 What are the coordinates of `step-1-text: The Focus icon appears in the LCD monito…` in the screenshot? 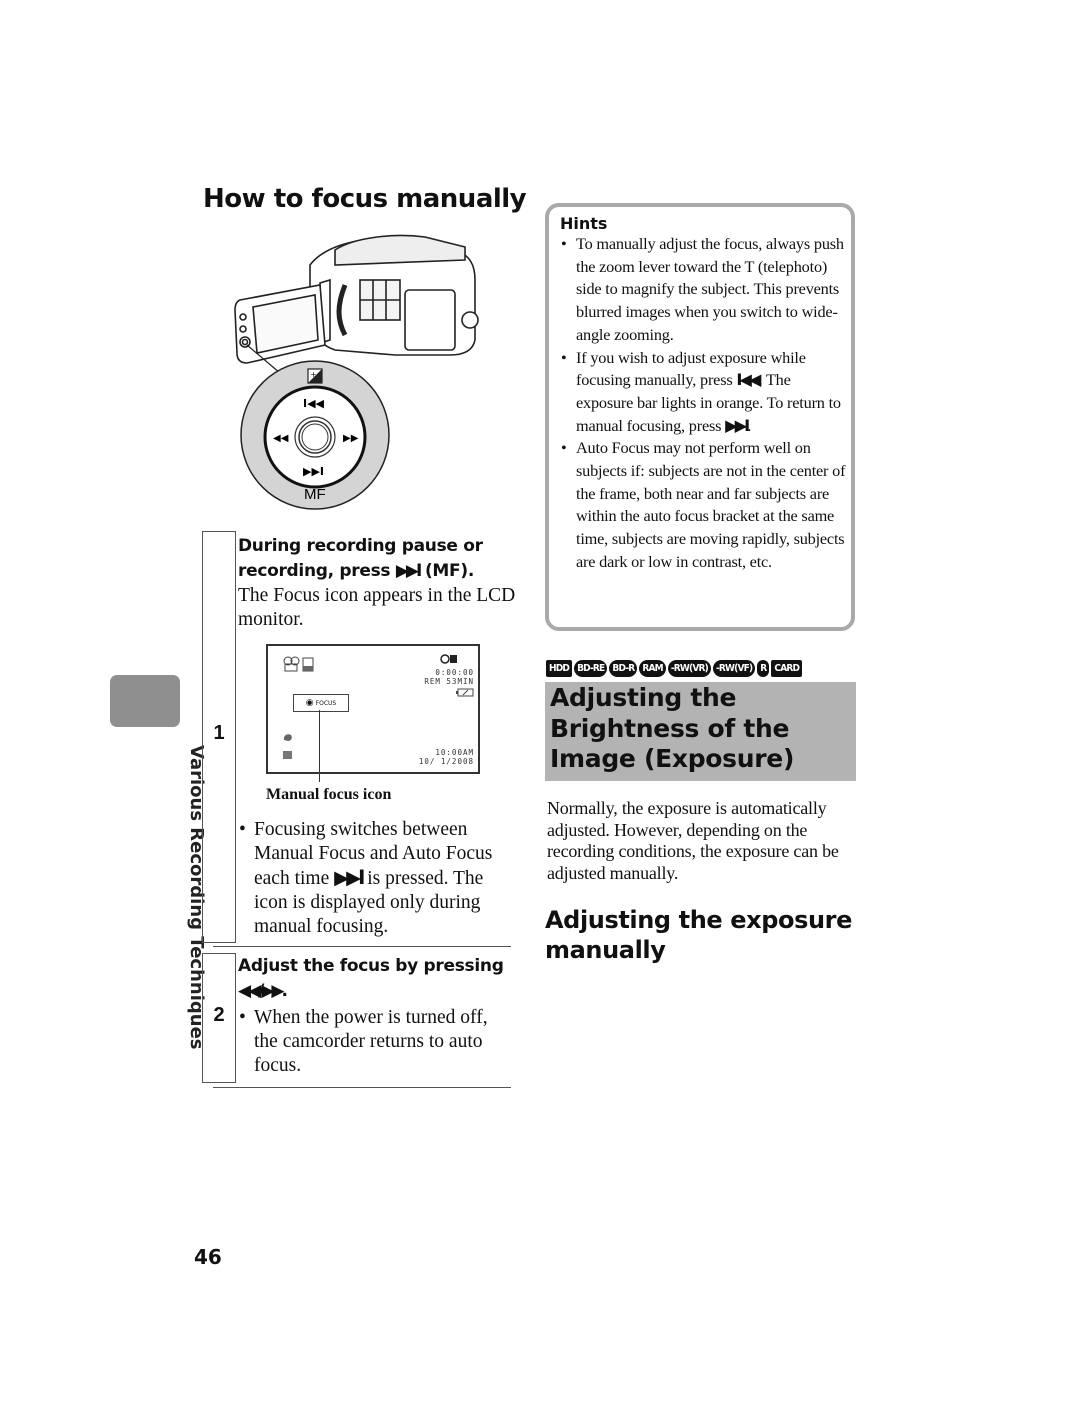 It's located at (377, 607).